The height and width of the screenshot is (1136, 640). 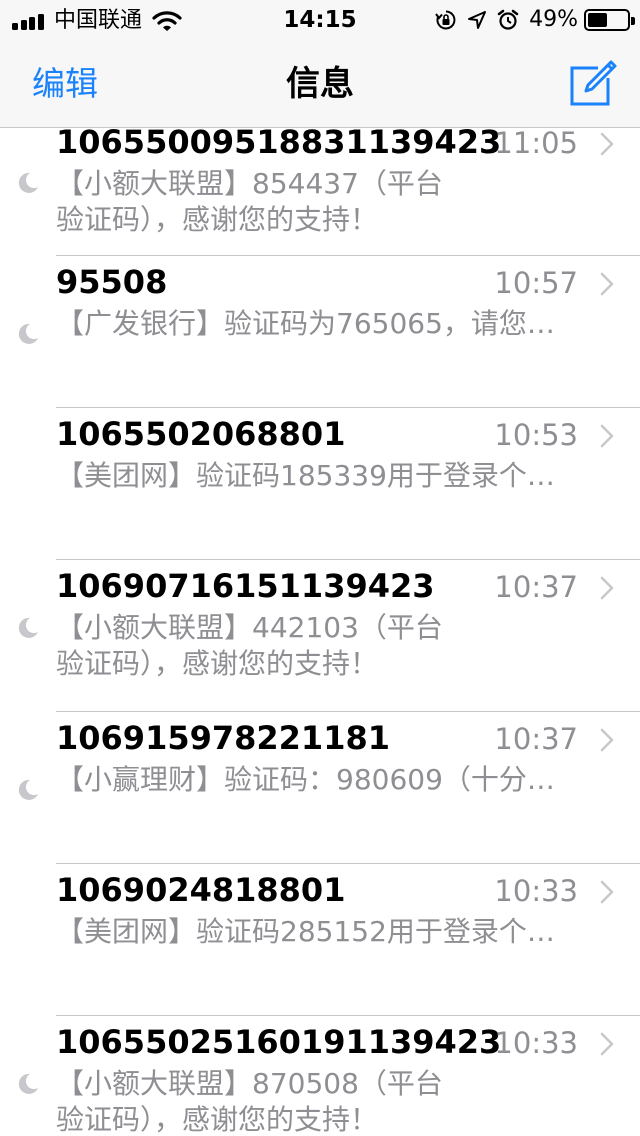 I want to click on conversation-time: 11:05, so click(x=536, y=143).